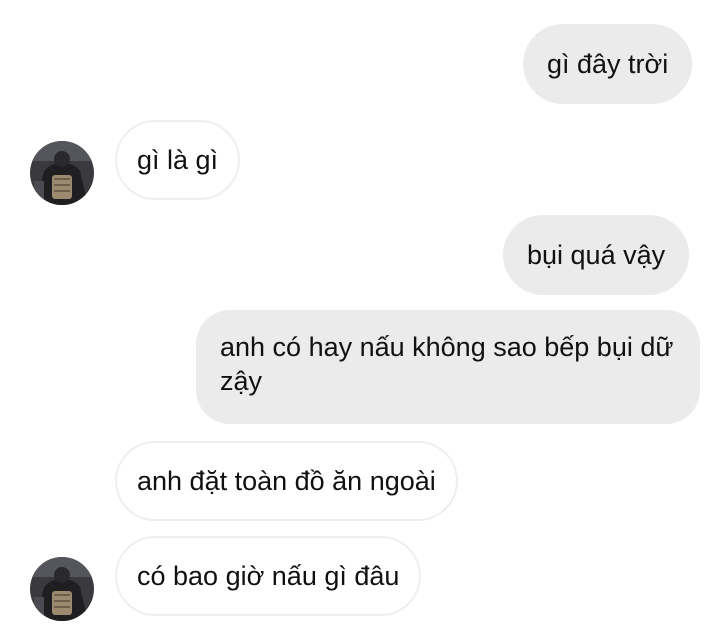 The image size is (720, 628). I want to click on message-bubble-incoming: gì là gì, so click(178, 160).